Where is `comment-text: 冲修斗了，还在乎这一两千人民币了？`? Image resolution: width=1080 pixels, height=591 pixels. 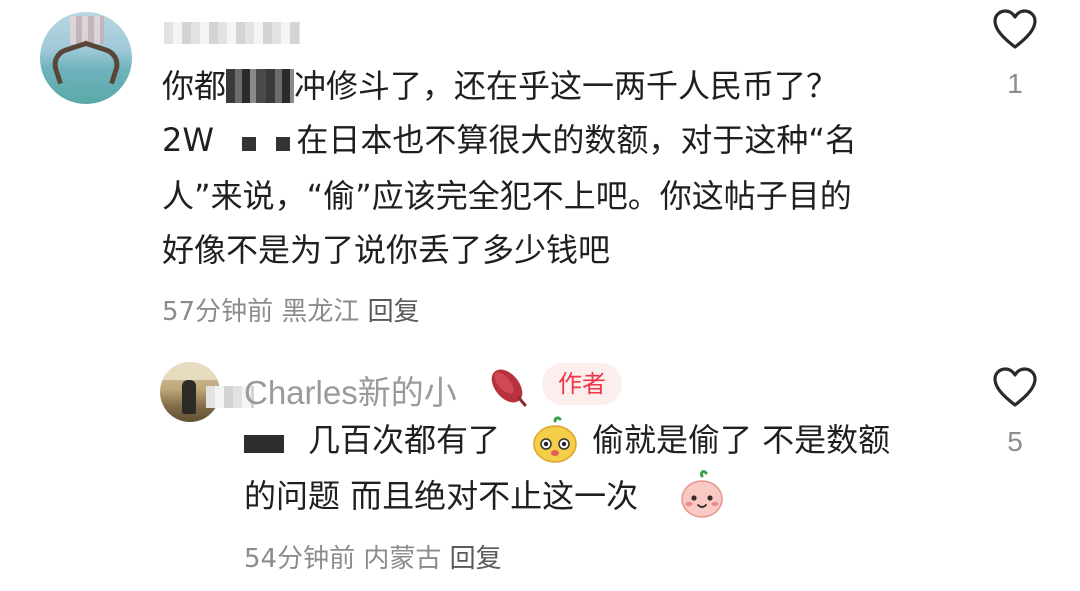
comment-text: 冲修斗了，还在乎这一两千人民币了？ is located at coordinates (566, 86).